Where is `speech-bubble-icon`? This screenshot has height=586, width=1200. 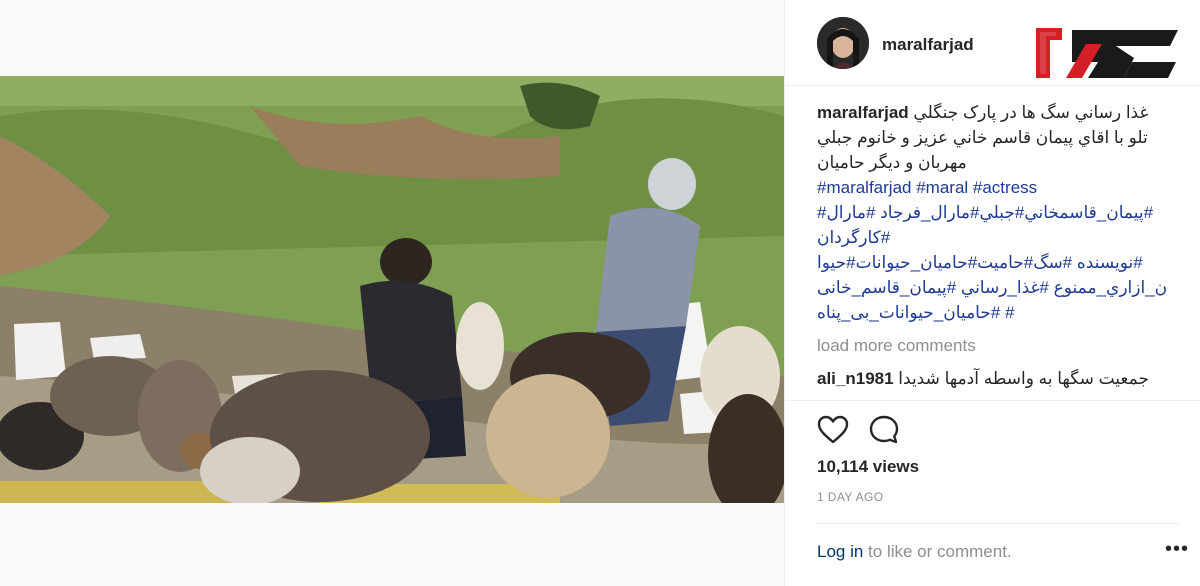 speech-bubble-icon is located at coordinates (884, 430).